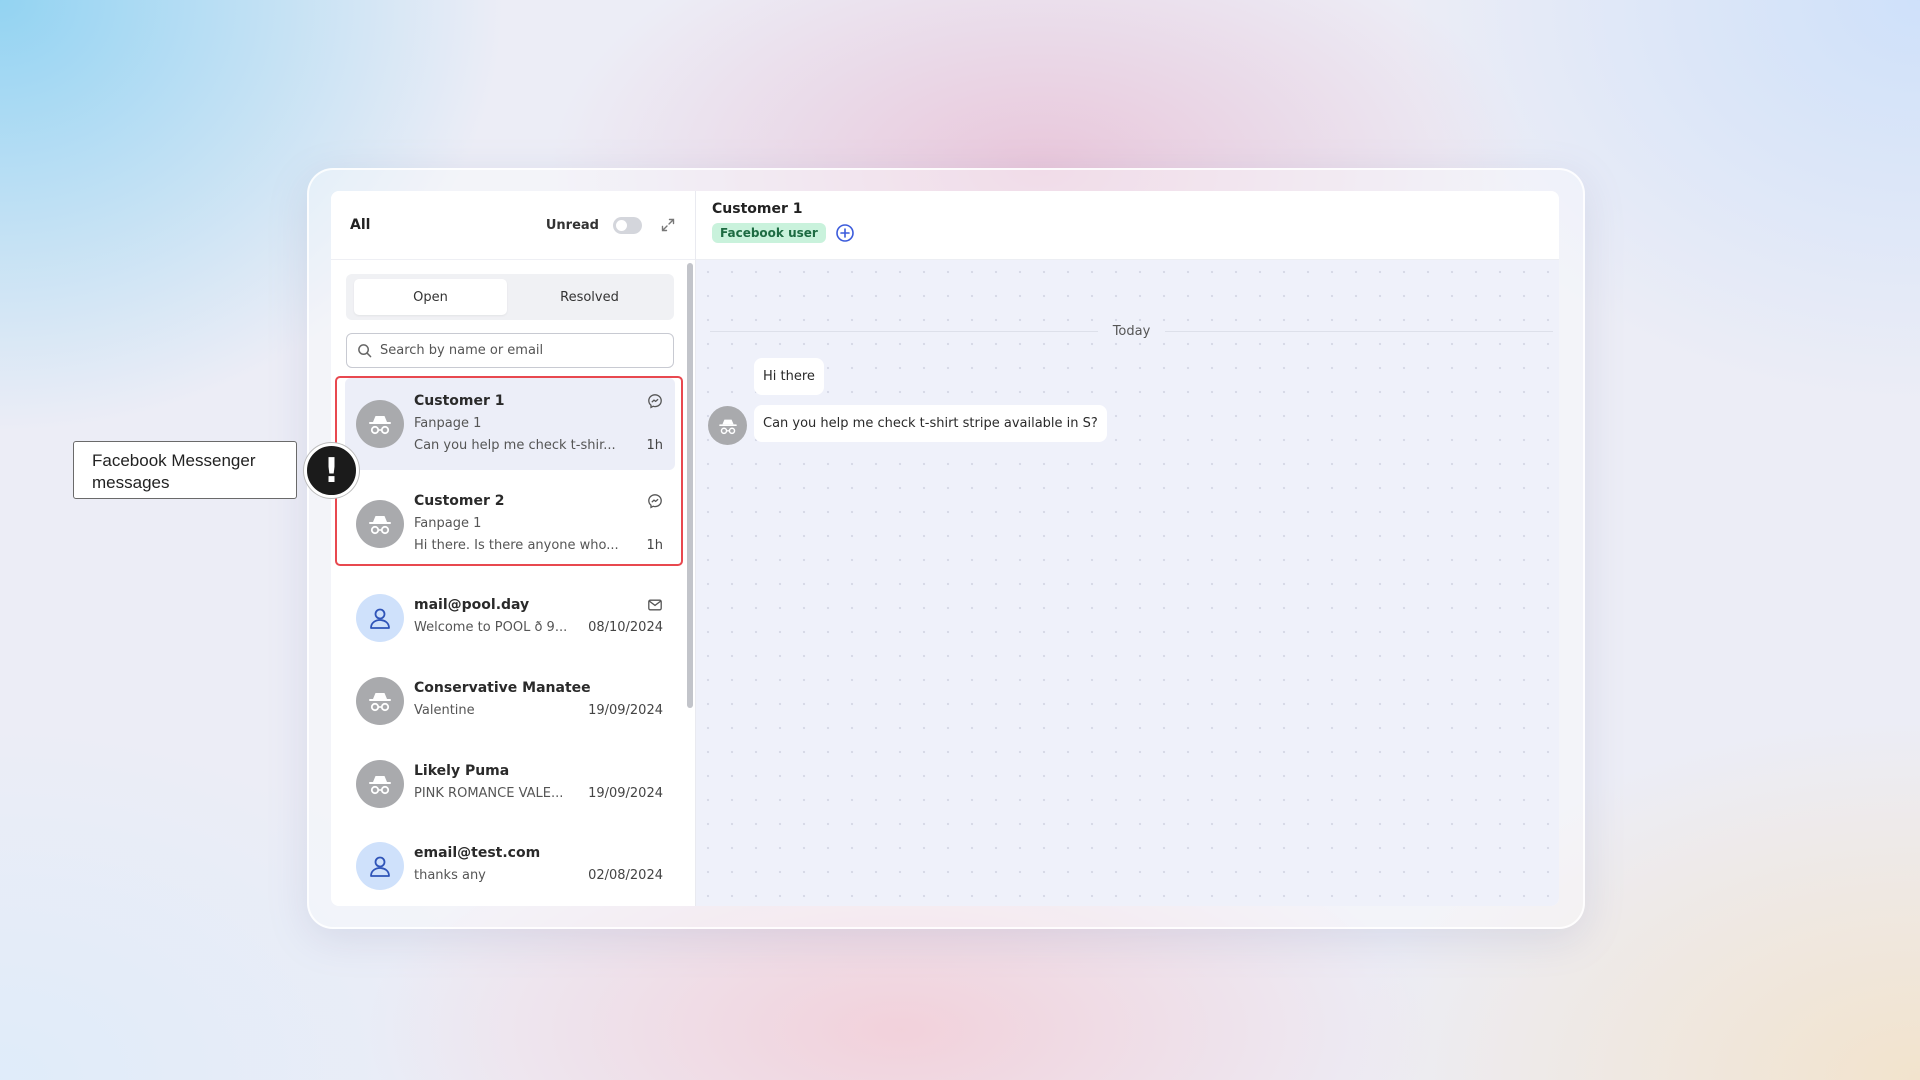  What do you see at coordinates (510, 297) in the screenshot?
I see `status-segment: Open Resolved` at bounding box center [510, 297].